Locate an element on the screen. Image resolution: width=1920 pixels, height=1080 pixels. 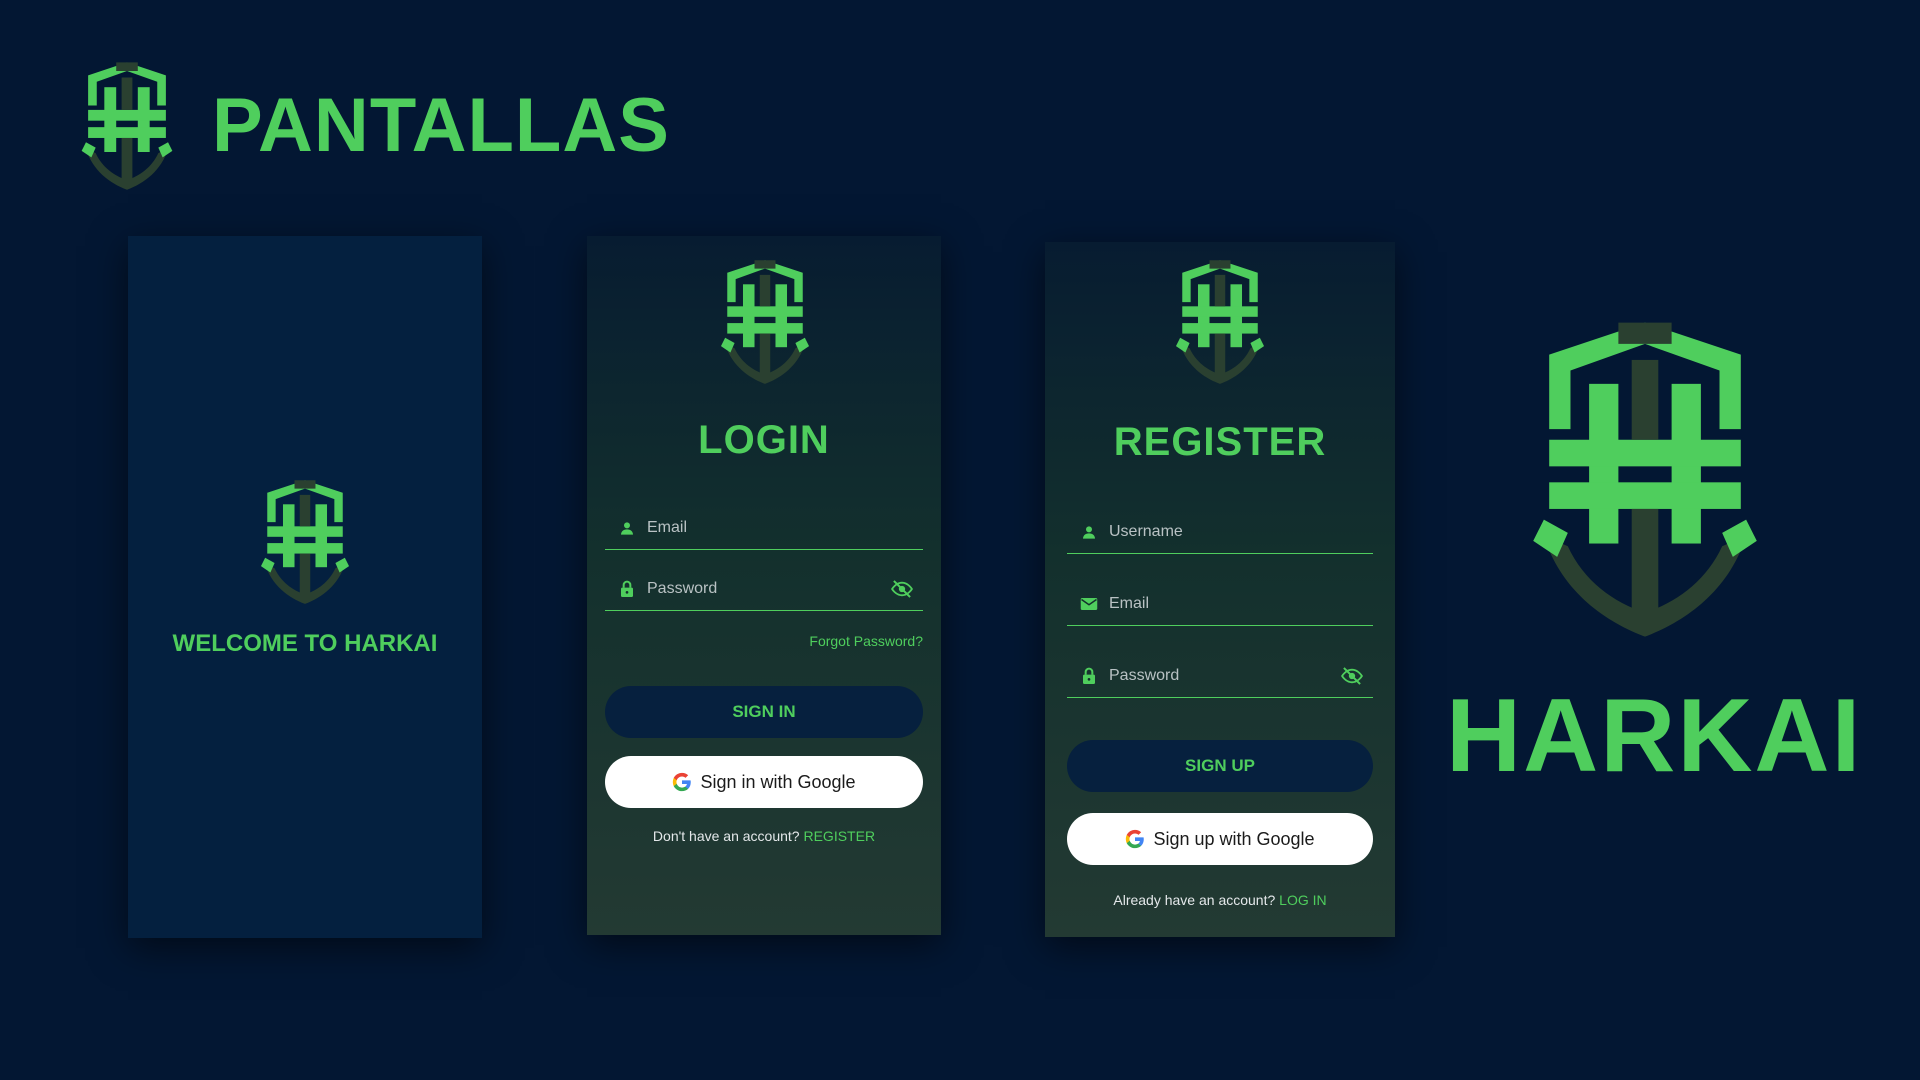
welcome-text: WELCOME TO HARKAI is located at coordinates (305, 643).